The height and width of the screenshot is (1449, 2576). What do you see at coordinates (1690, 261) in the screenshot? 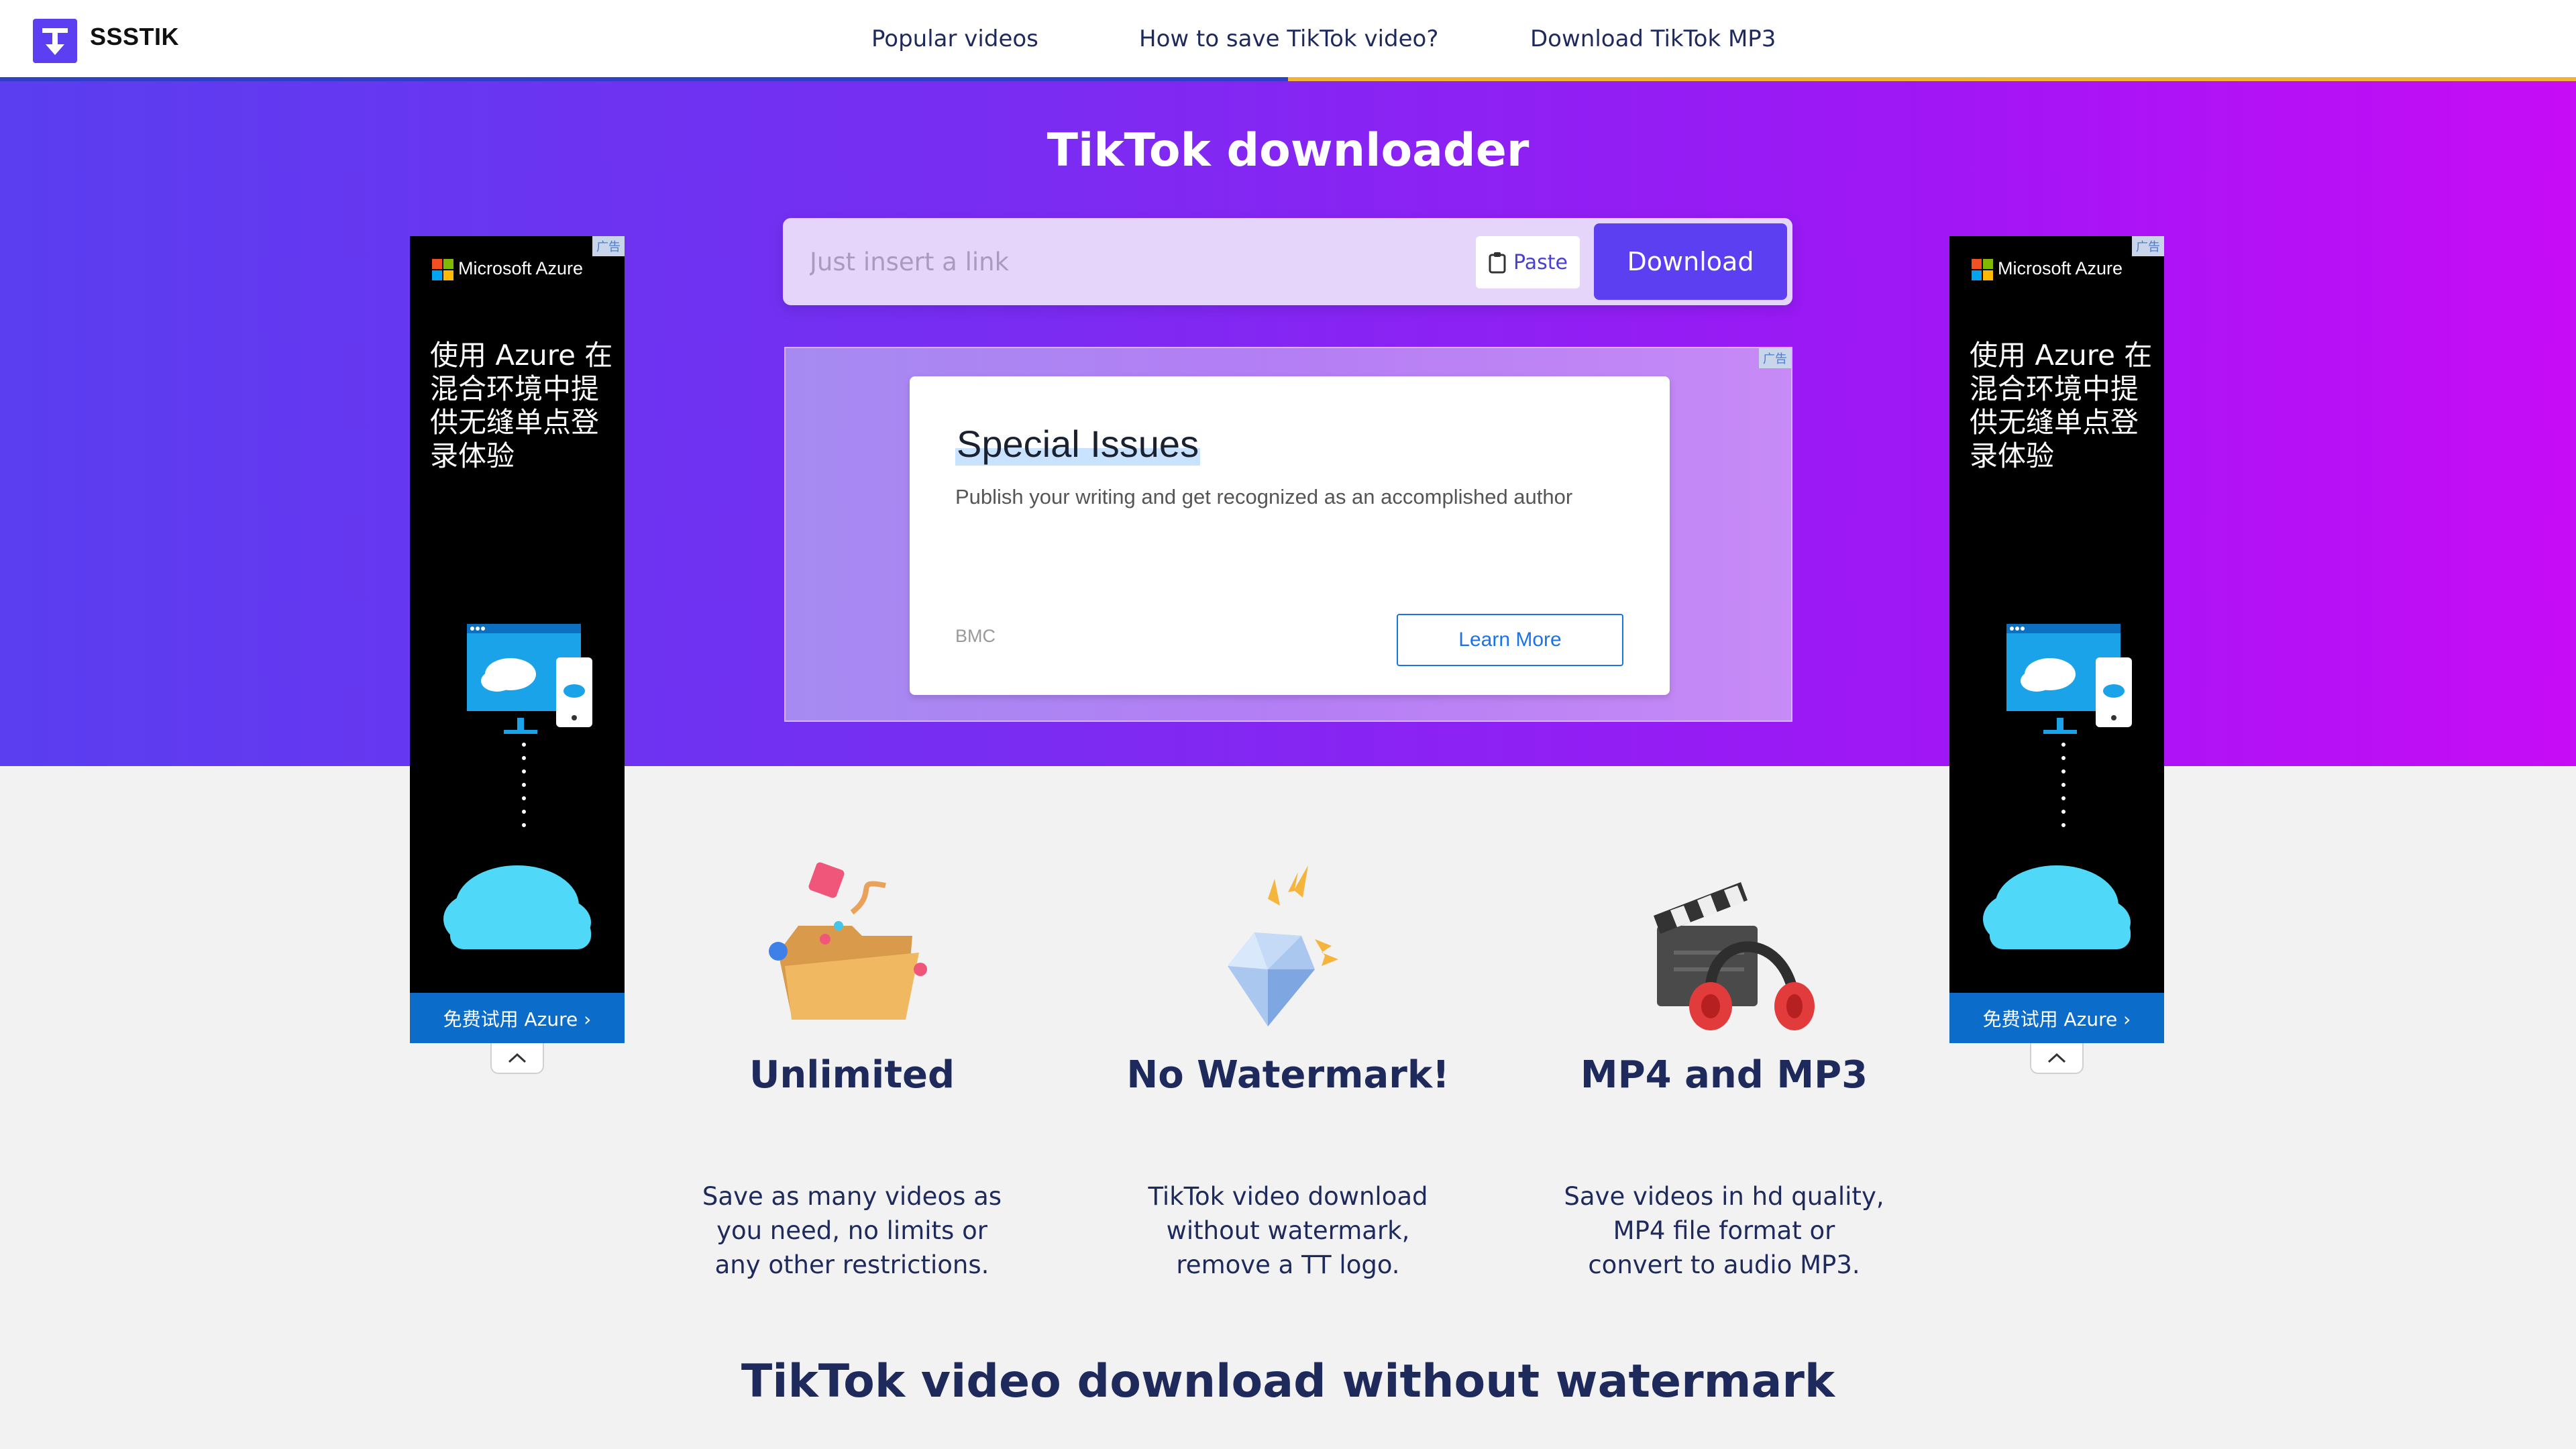
I see `download-button: Download` at bounding box center [1690, 261].